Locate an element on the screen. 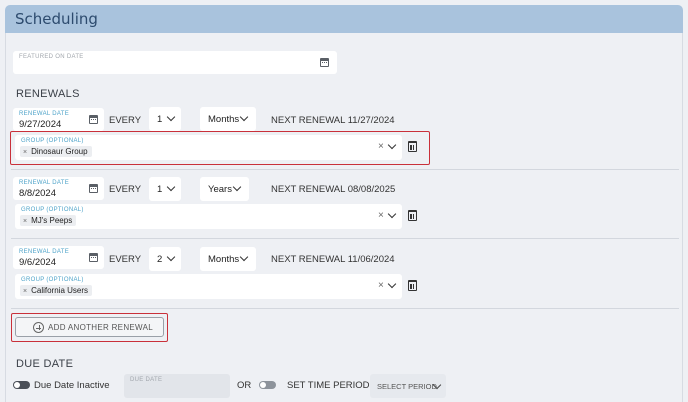 Image resolution: width=688 pixels, height=402 pixels. group-select: GROUP (OPTIONAL) × MJ's Peeps × is located at coordinates (208, 216).